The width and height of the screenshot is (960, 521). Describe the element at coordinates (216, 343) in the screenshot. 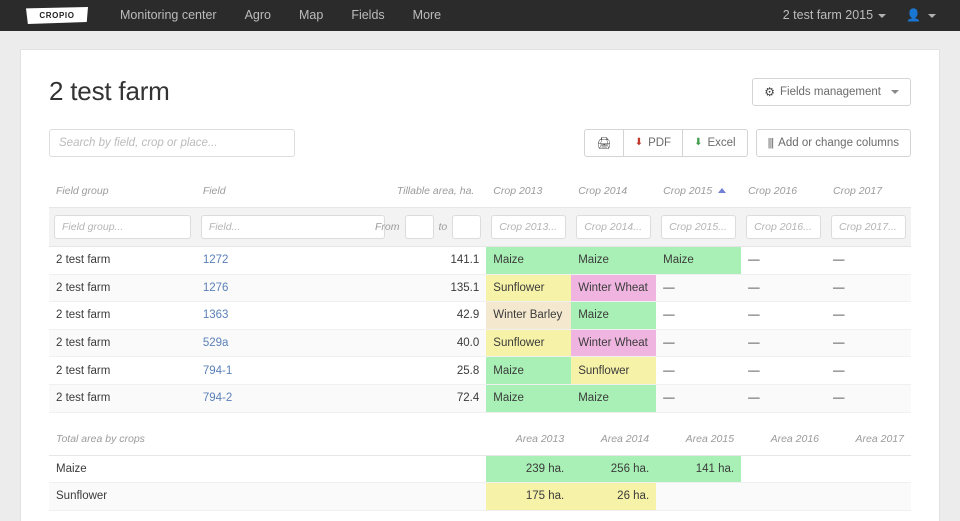

I see `field-link: 529a` at that location.